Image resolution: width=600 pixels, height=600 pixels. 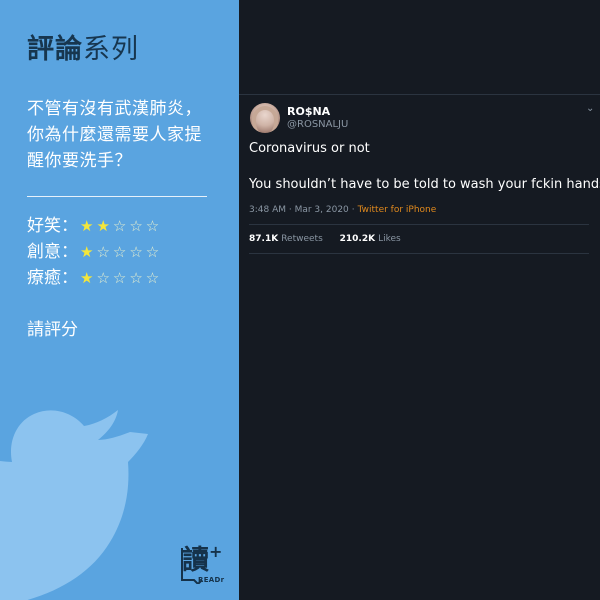 I want to click on tweet-stats: 87.1K Retweets 210.2K Likes, so click(x=332, y=239).